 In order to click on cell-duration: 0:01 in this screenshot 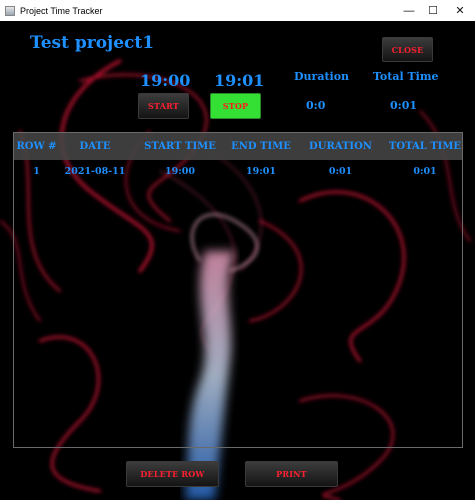, I will do `click(340, 171)`.